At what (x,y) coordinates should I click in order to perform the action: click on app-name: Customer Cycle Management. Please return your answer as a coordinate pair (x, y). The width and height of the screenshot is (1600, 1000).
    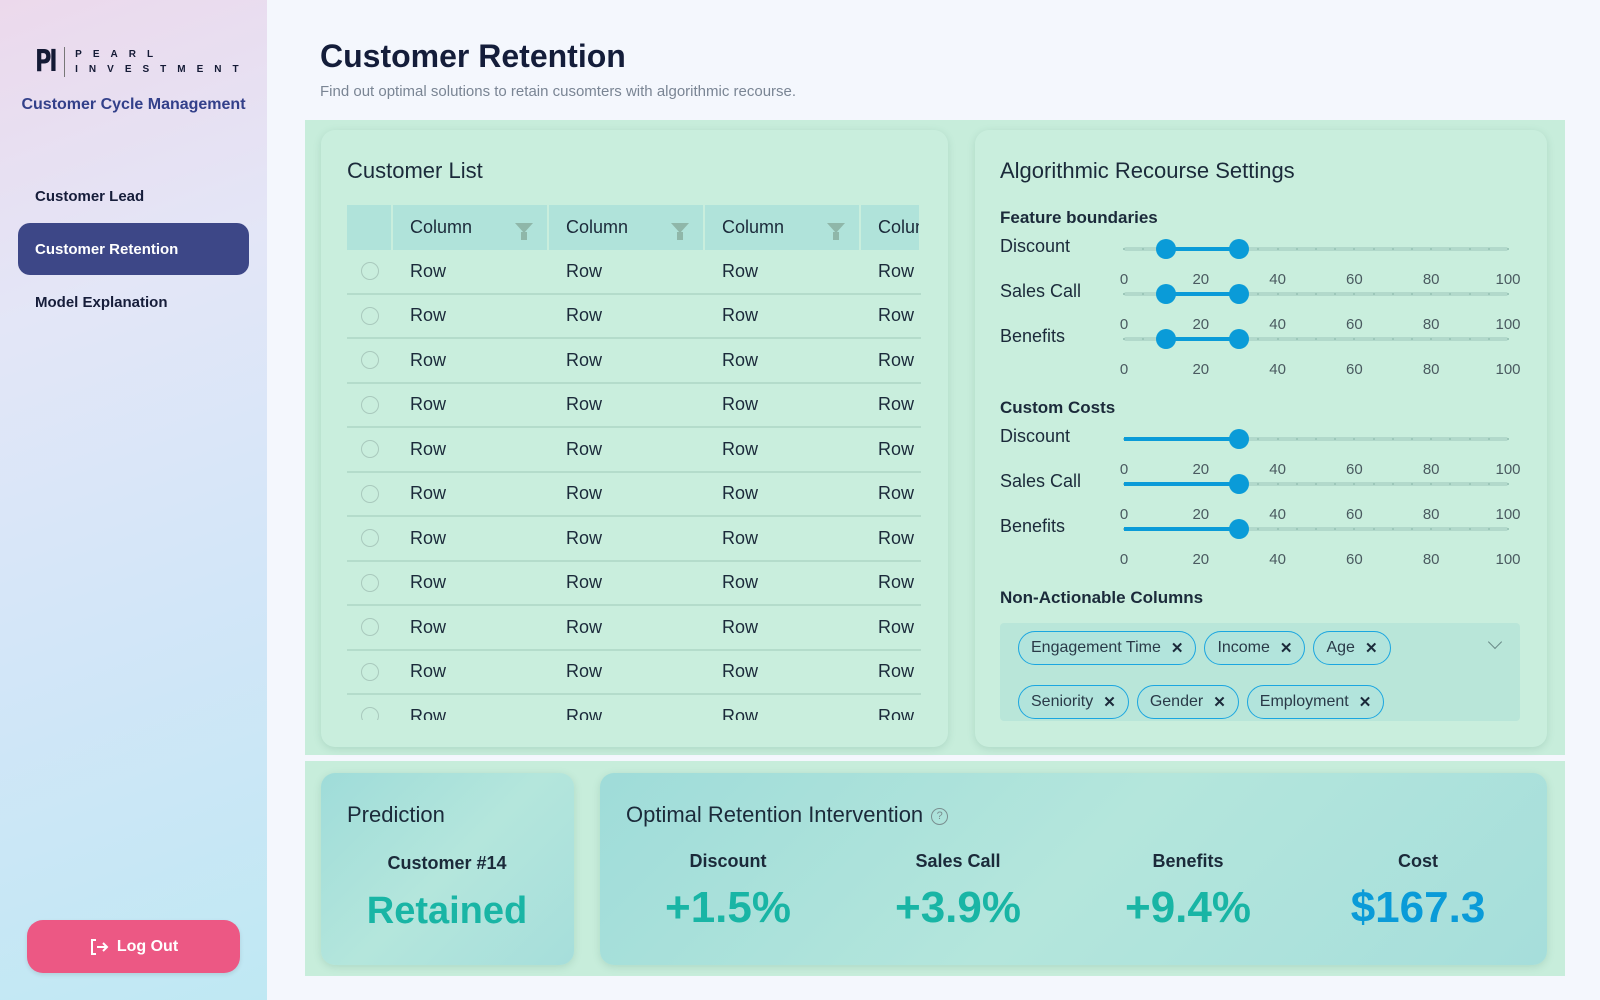
    Looking at the image, I should click on (133, 104).